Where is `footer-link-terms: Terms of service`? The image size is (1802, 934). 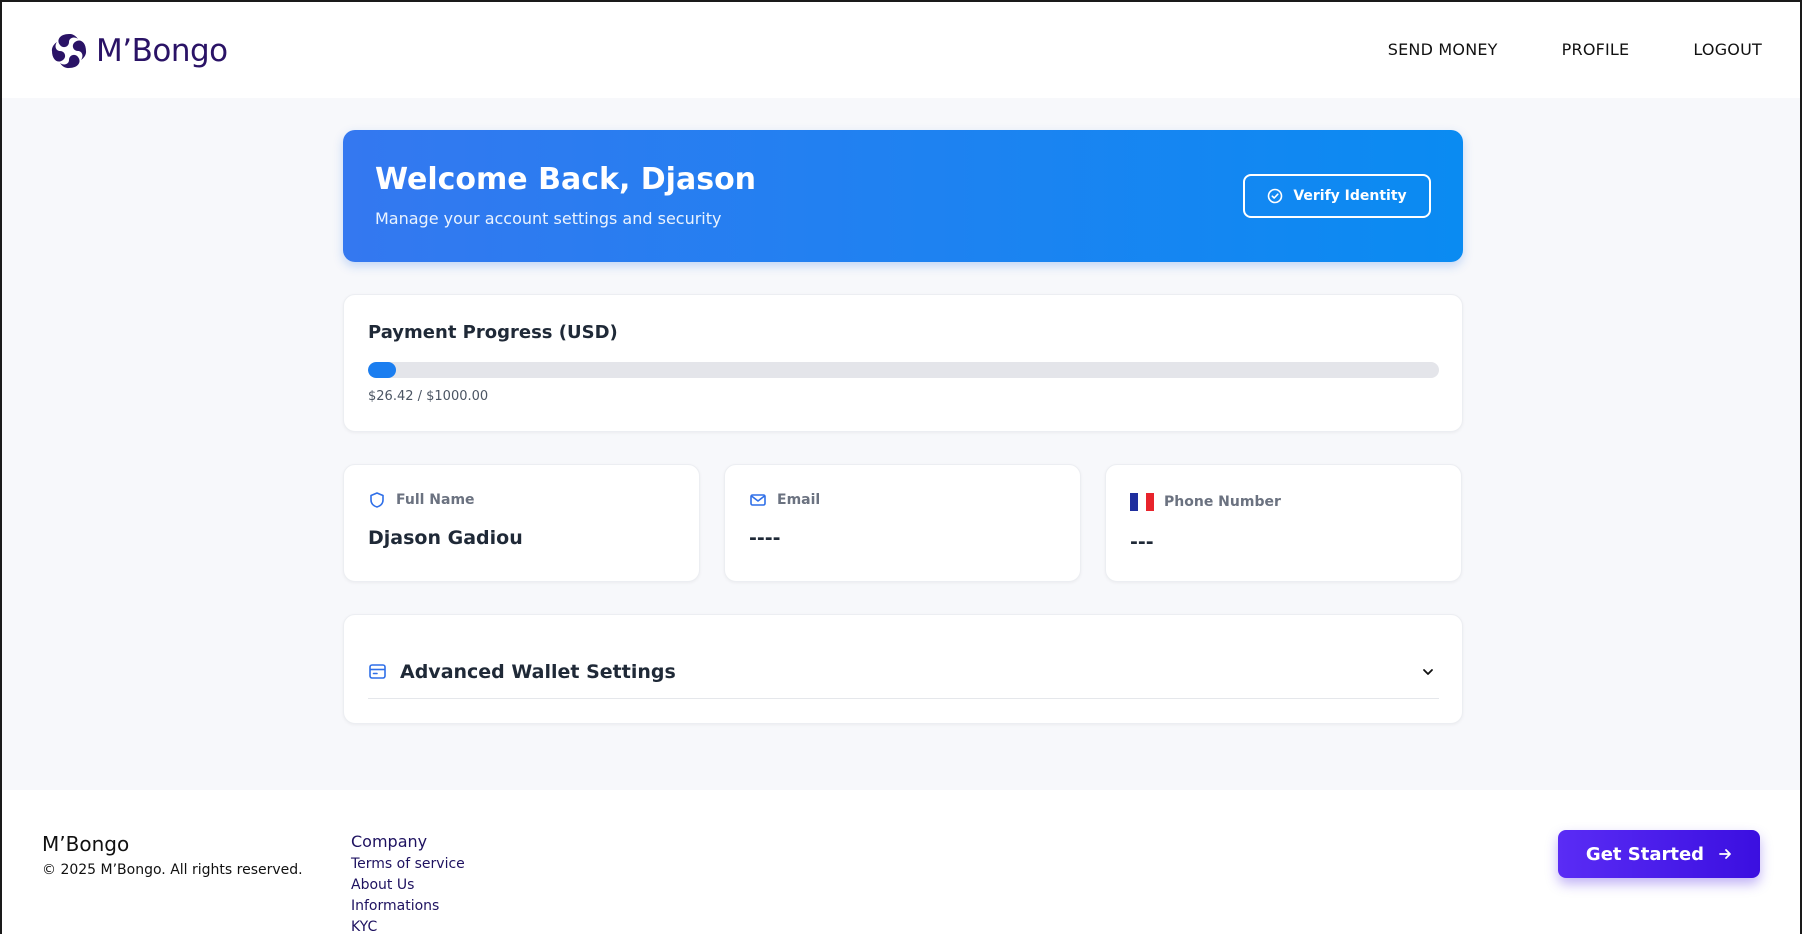
footer-link-terms: Terms of service is located at coordinates (408, 864).